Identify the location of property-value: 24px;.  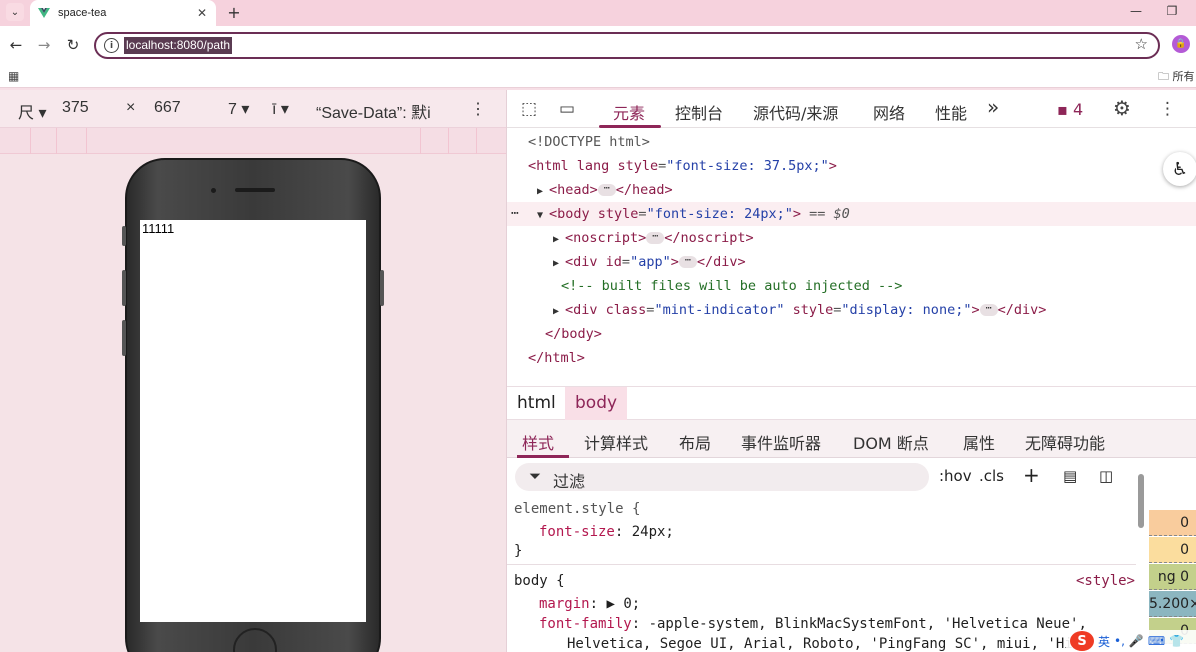
(653, 532).